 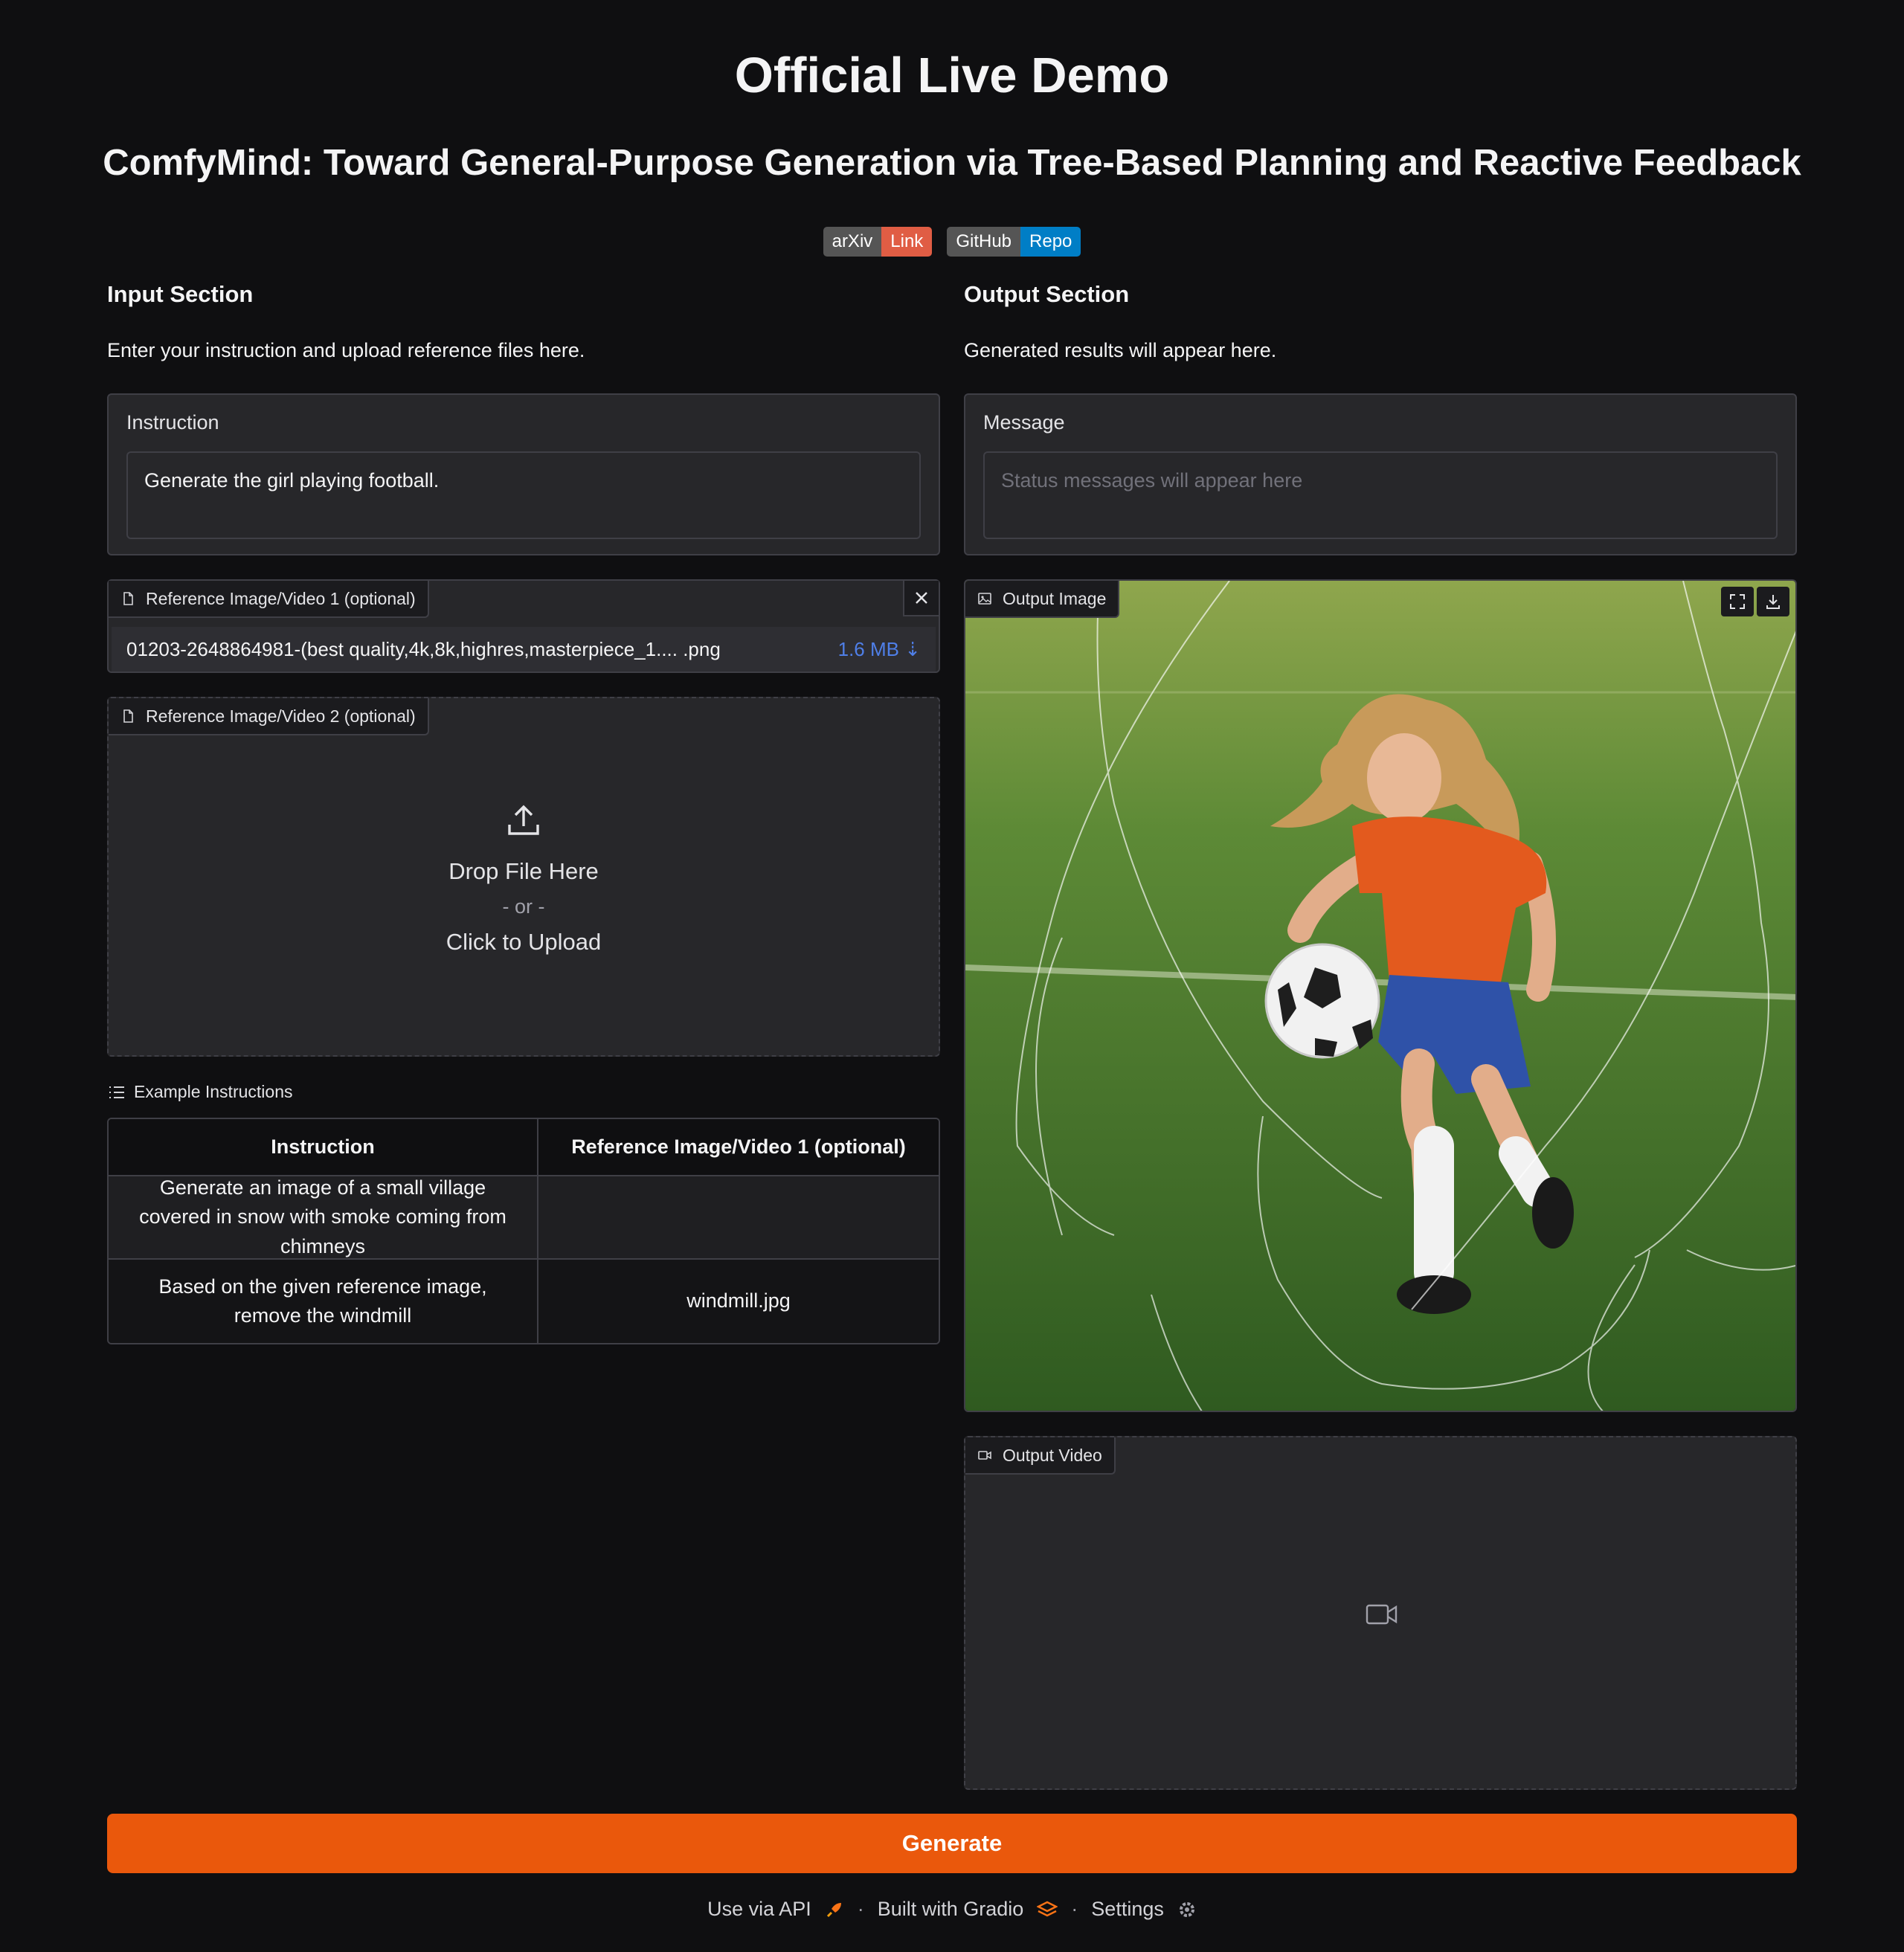 What do you see at coordinates (524, 907) in the screenshot?
I see `or-text: - or -` at bounding box center [524, 907].